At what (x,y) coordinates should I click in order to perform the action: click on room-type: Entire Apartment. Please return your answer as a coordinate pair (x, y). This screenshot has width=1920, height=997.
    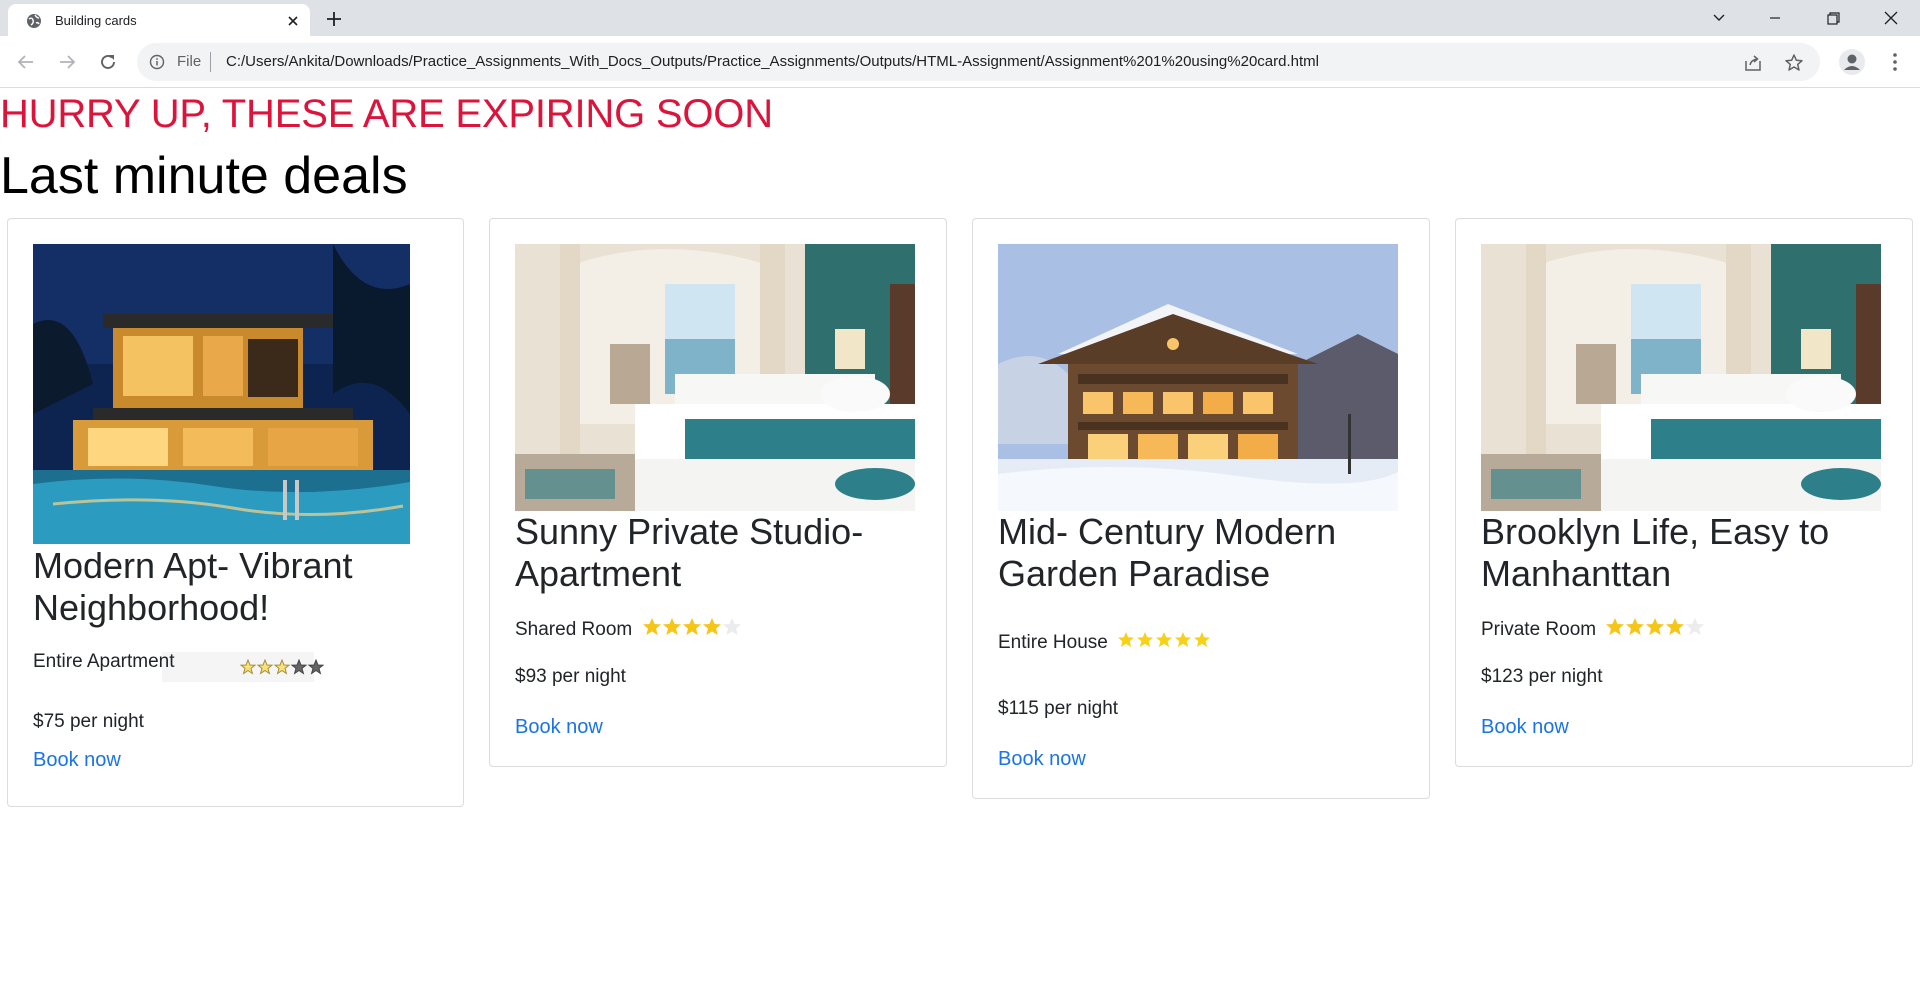
    Looking at the image, I should click on (104, 662).